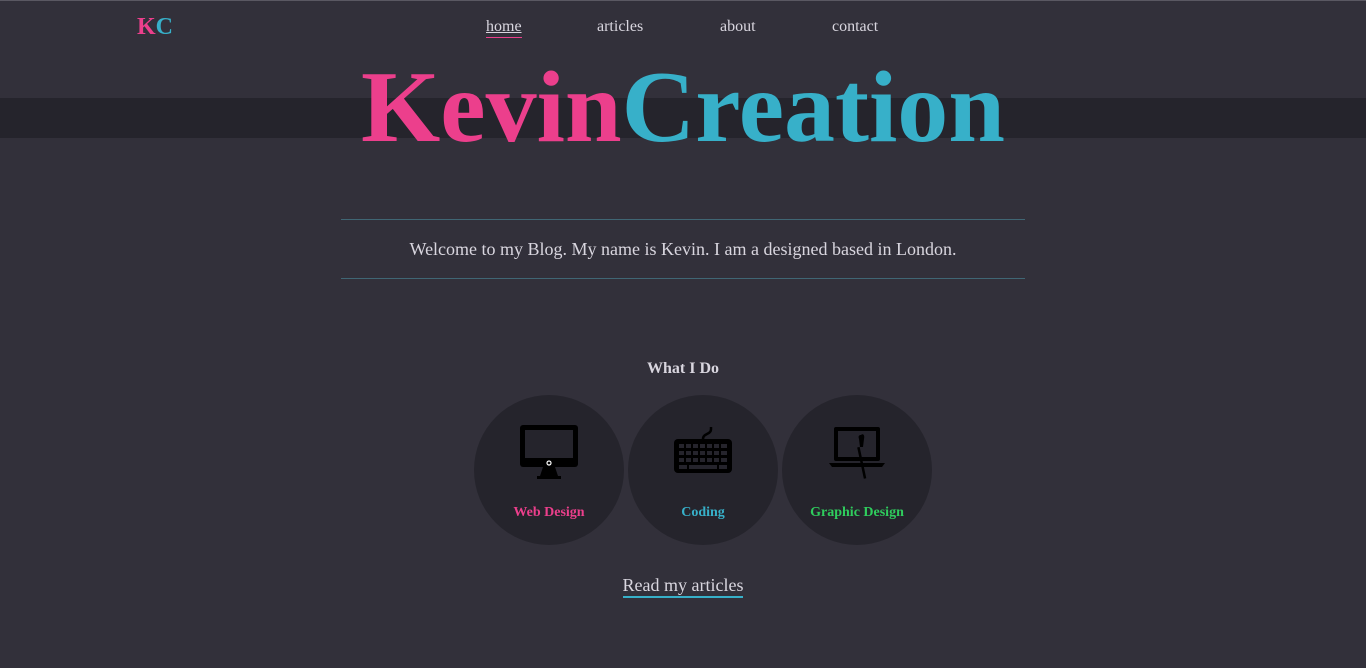 The image size is (1366, 668). I want to click on service-label: Web Design, so click(549, 512).